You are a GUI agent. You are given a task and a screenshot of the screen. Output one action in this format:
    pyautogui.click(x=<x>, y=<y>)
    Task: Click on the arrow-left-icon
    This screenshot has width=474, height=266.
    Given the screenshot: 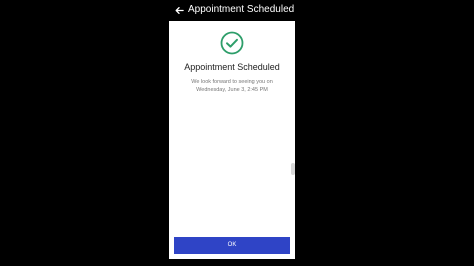 What is the action you would take?
    pyautogui.click(x=179, y=10)
    